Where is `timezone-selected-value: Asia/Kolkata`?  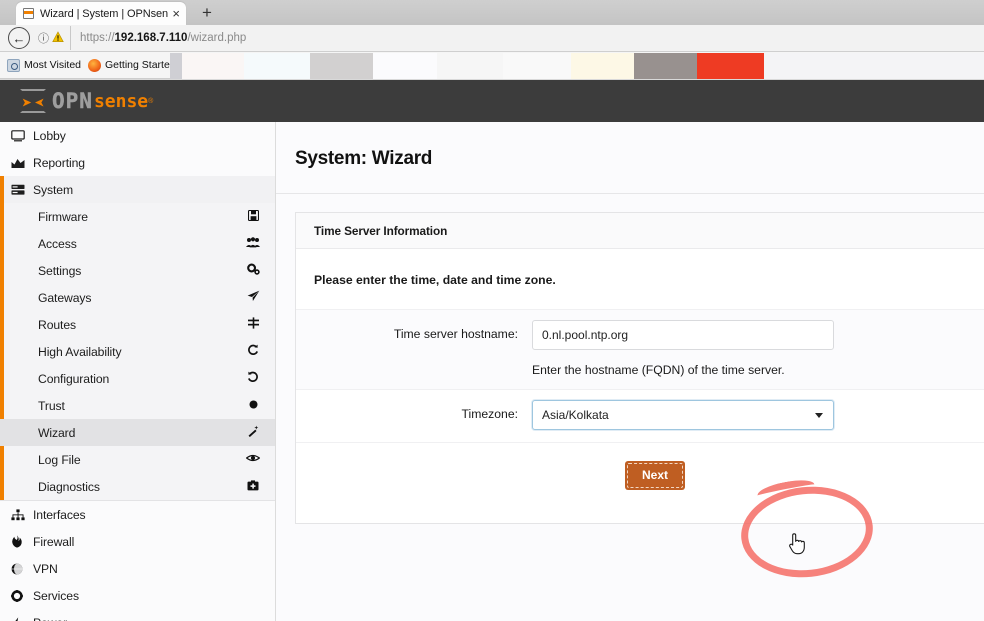
timezone-selected-value: Asia/Kolkata is located at coordinates (575, 415).